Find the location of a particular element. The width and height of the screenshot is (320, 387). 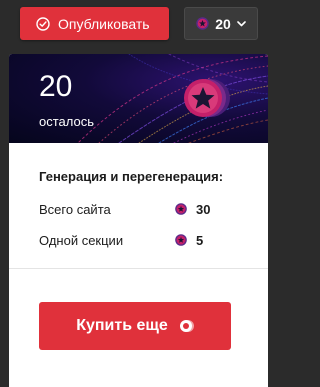

check-circle-icon is located at coordinates (43, 23).